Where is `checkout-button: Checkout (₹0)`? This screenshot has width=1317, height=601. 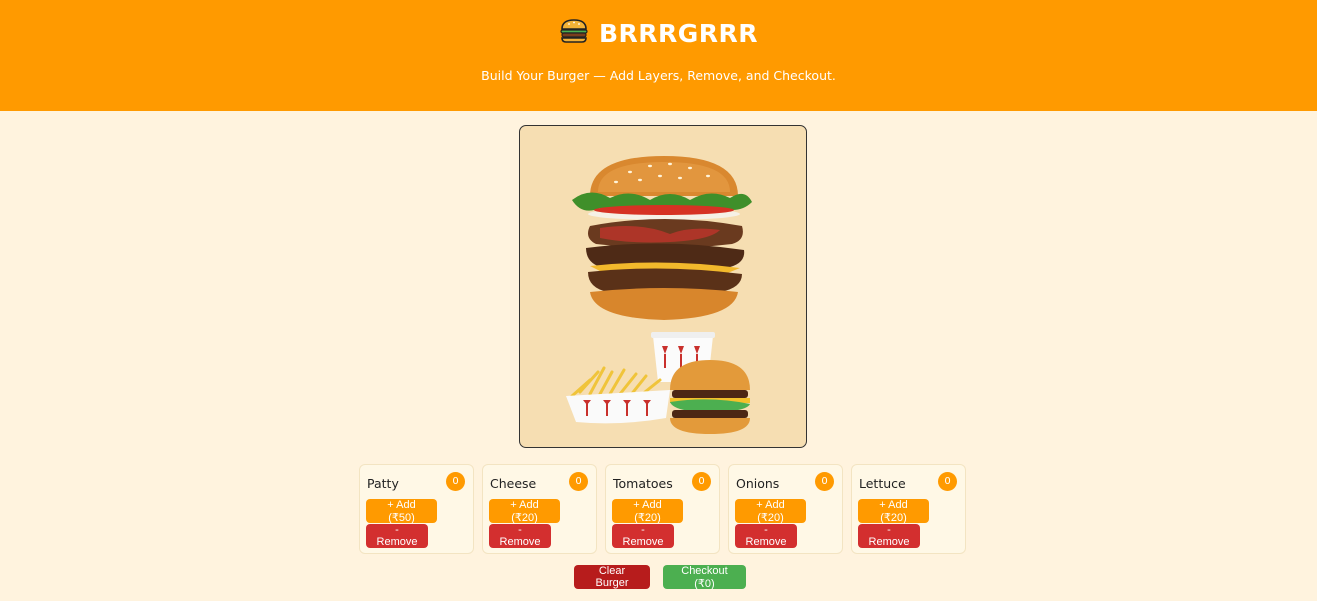
checkout-button: Checkout (₹0) is located at coordinates (704, 577).